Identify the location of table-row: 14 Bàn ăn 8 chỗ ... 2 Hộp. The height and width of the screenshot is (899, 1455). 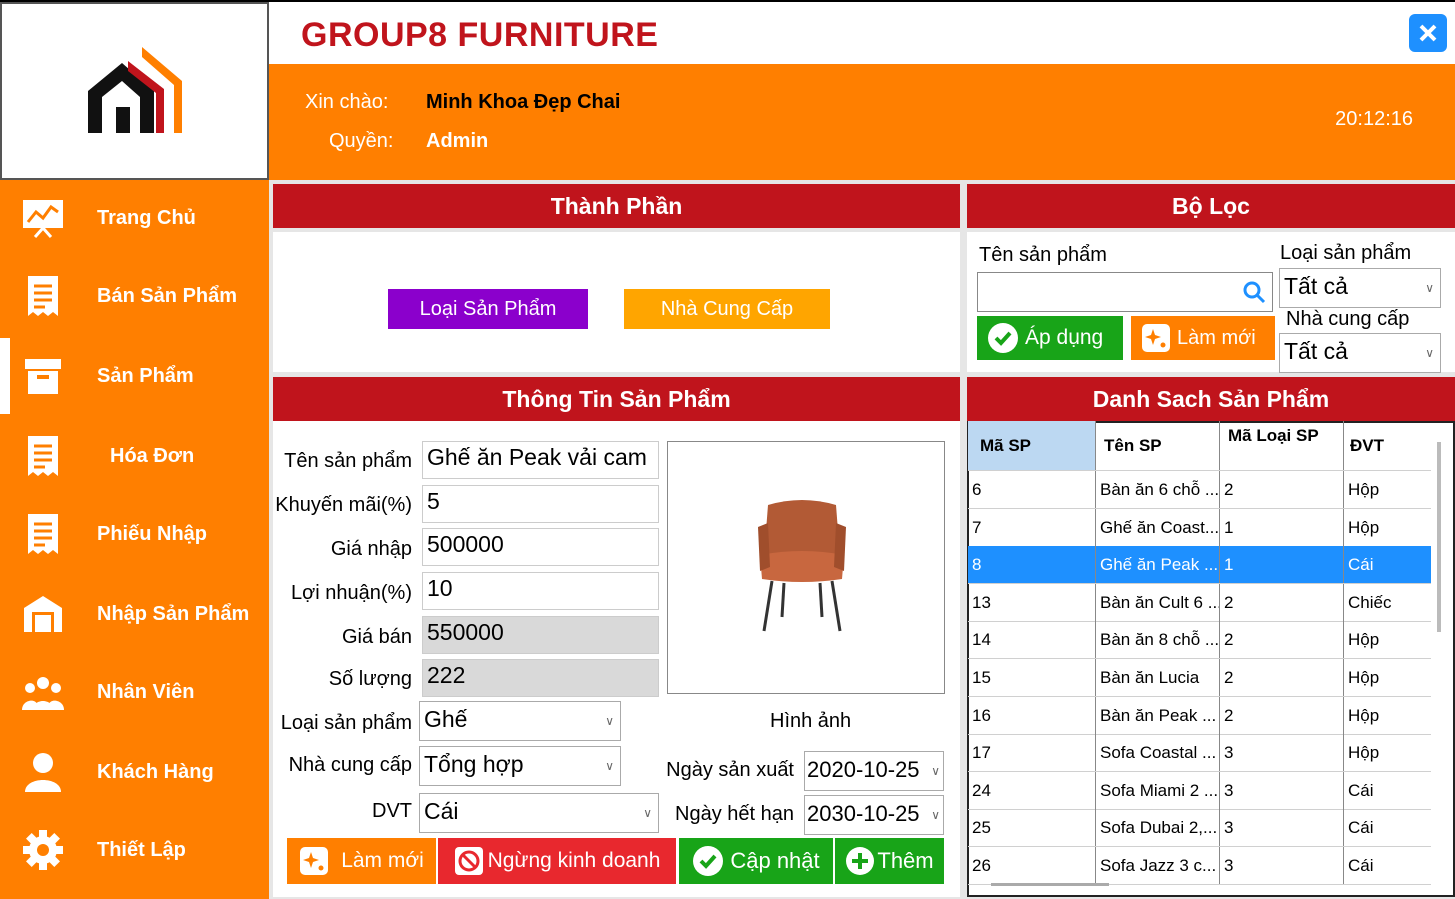
(1199, 640).